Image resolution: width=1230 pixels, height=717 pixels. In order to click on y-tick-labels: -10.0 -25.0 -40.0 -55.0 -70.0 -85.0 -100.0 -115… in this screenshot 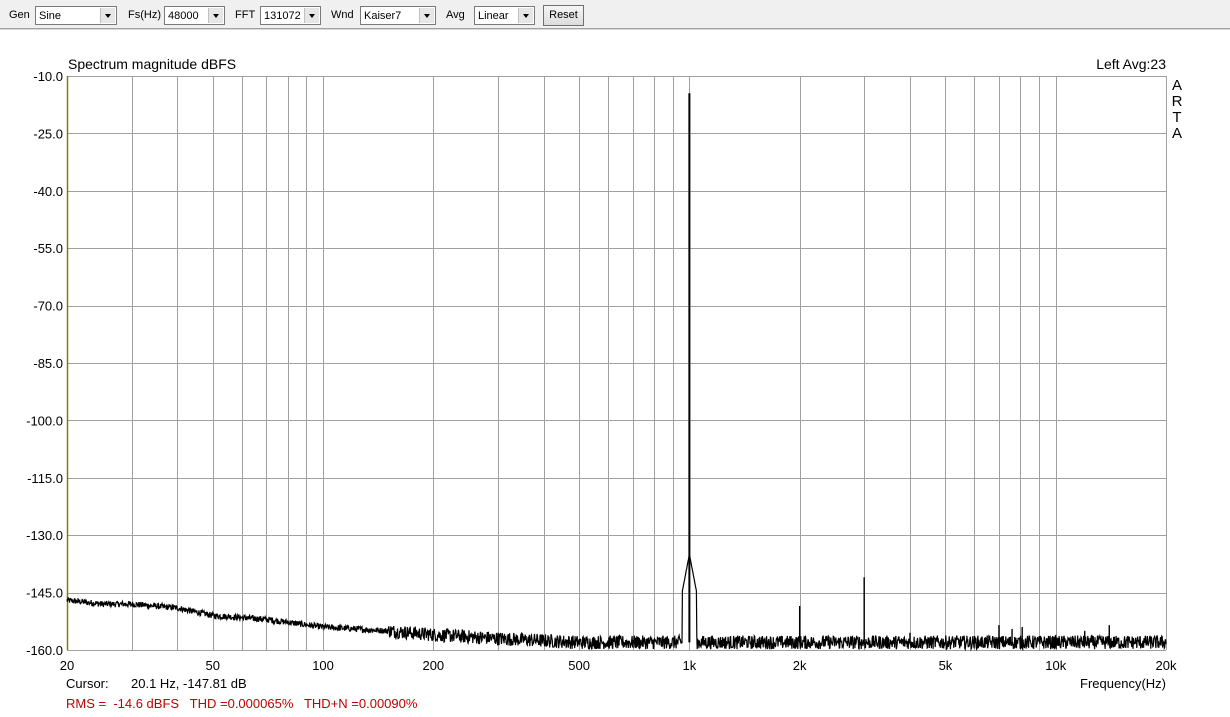, I will do `click(44, 363)`.